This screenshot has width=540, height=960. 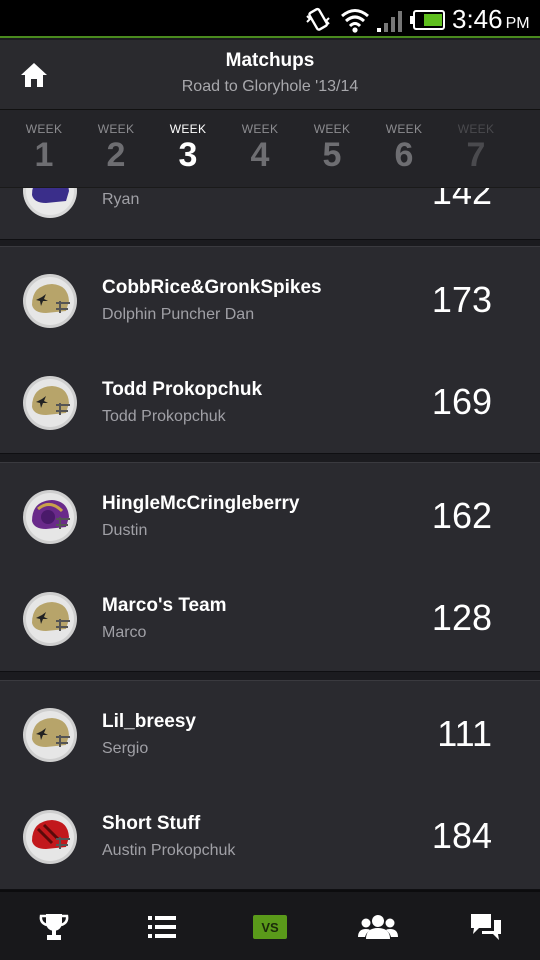 I want to click on week-number: 3, so click(x=188, y=155).